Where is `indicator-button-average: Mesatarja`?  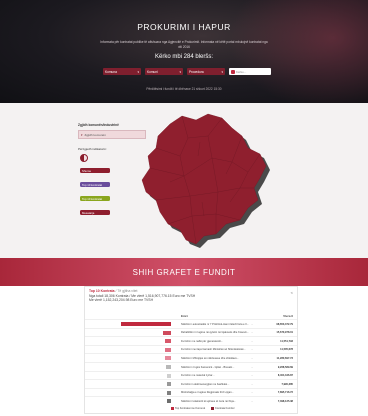
indicator-button-average: Mesatarja is located at coordinates (95, 212).